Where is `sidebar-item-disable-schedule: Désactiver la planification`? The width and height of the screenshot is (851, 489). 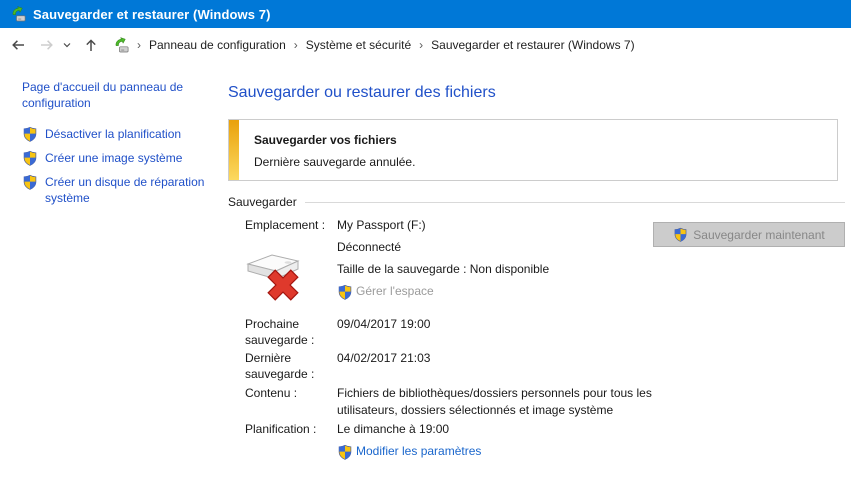 sidebar-item-disable-schedule: Désactiver la planification is located at coordinates (121, 134).